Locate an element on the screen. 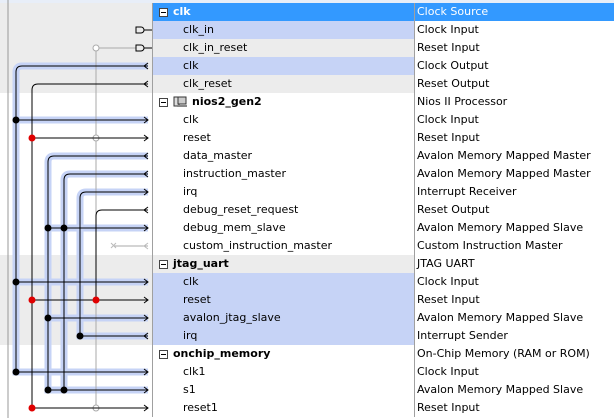 The image size is (614, 418). wire-debug-reset is located at coordinates (121, 255).